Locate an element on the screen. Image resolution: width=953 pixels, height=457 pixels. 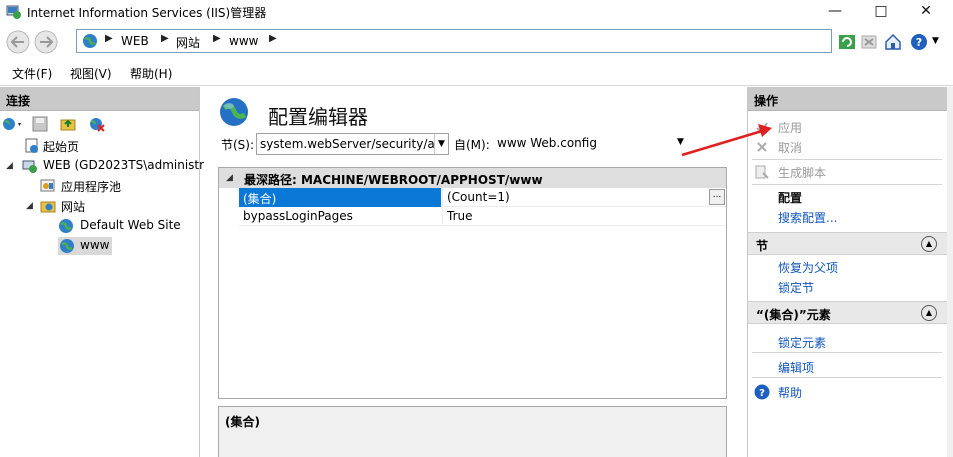
menu-bar: 文件(F) 视图(V) 帮助(H) is located at coordinates (476, 72).